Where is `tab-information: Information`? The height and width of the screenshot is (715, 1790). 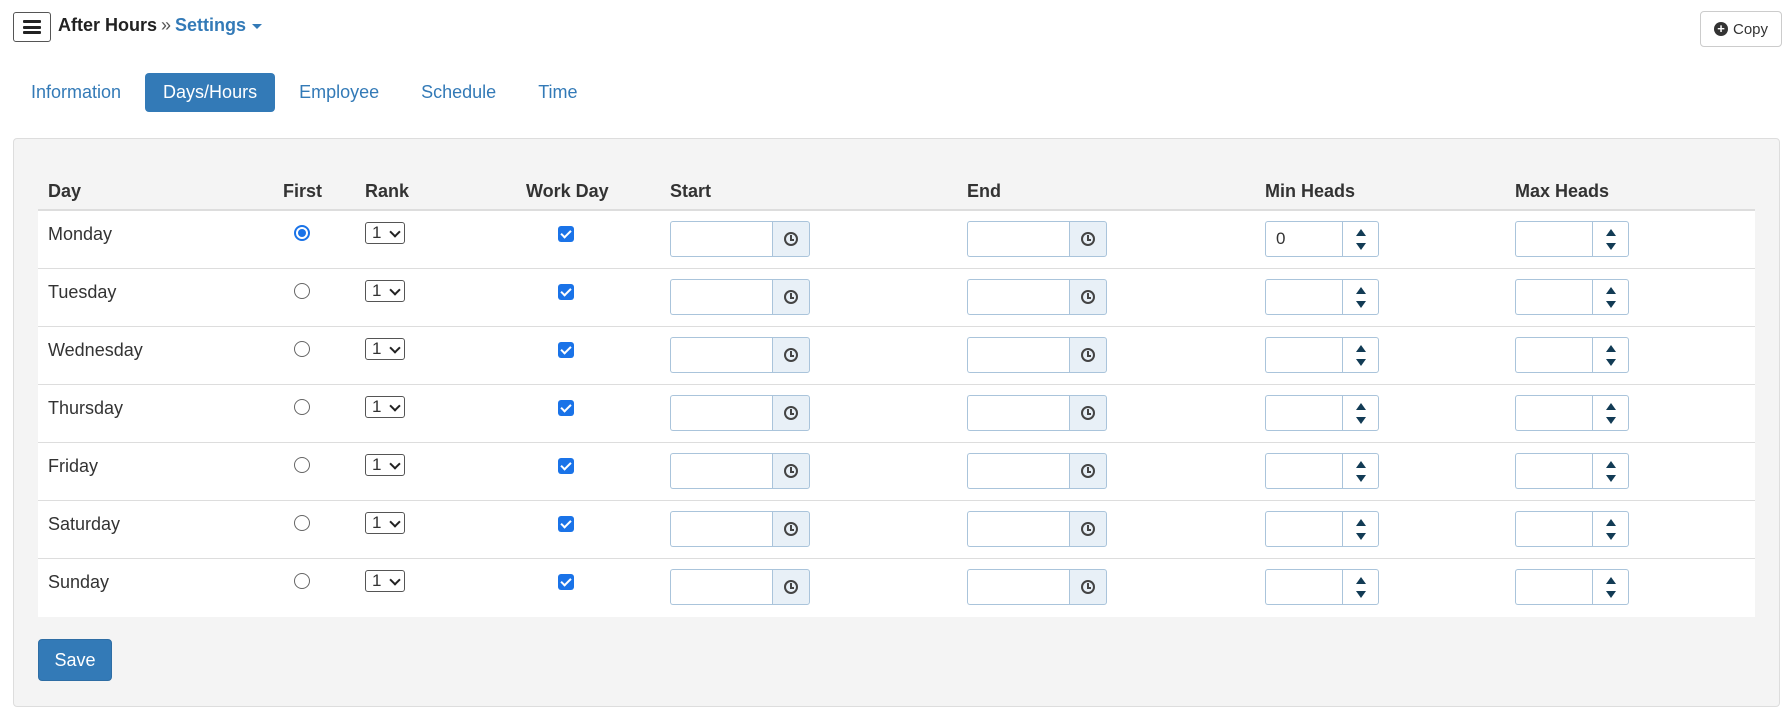
tab-information: Information is located at coordinates (76, 92).